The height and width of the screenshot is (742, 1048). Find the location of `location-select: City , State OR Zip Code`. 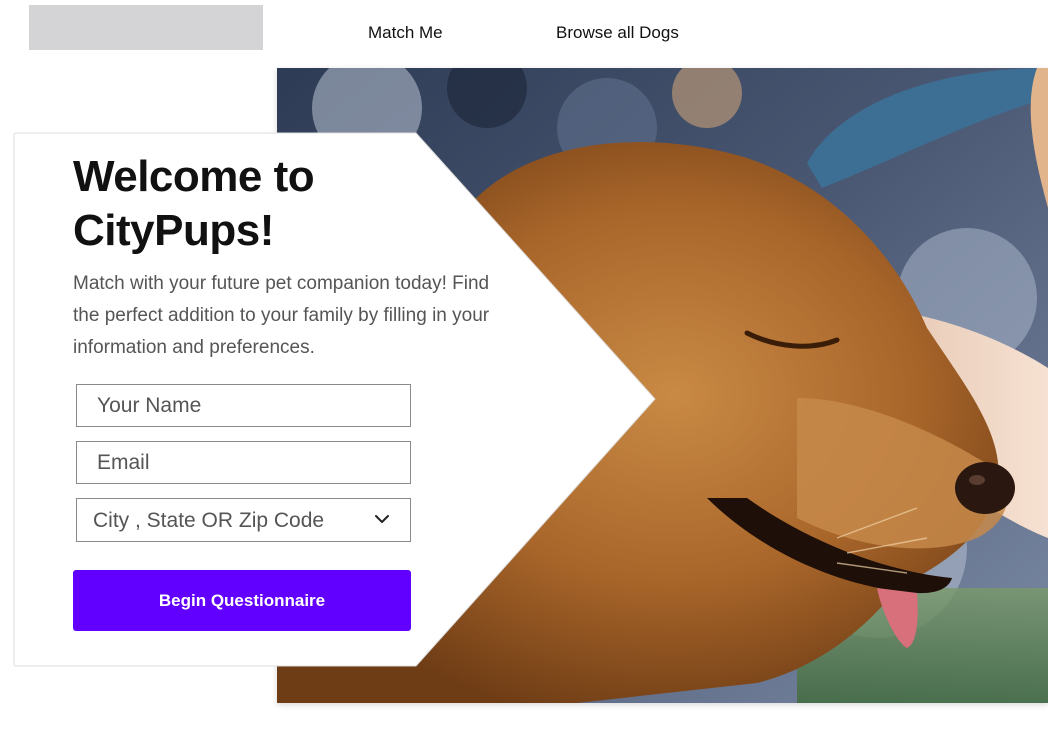

location-select: City , State OR Zip Code is located at coordinates (243, 520).